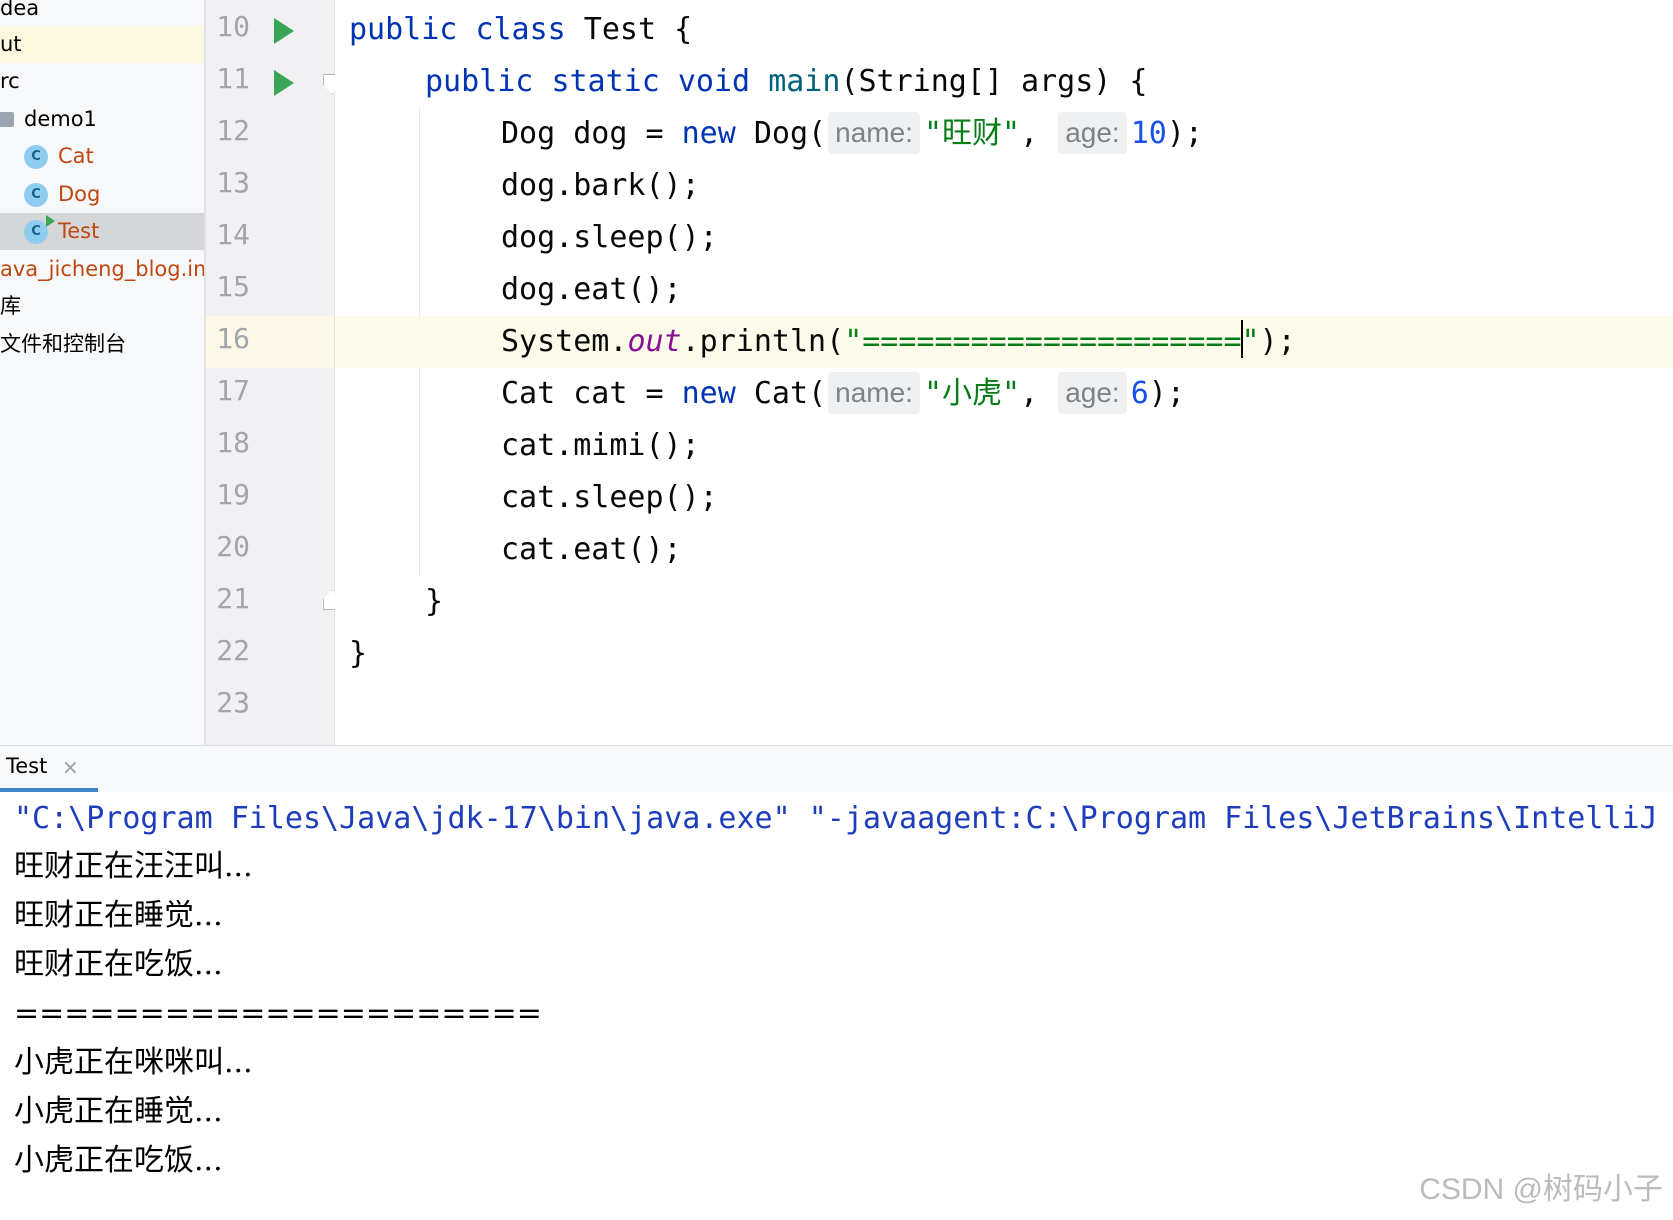 This screenshot has width=1673, height=1220. I want to click on code-text: .println(, so click(763, 341).